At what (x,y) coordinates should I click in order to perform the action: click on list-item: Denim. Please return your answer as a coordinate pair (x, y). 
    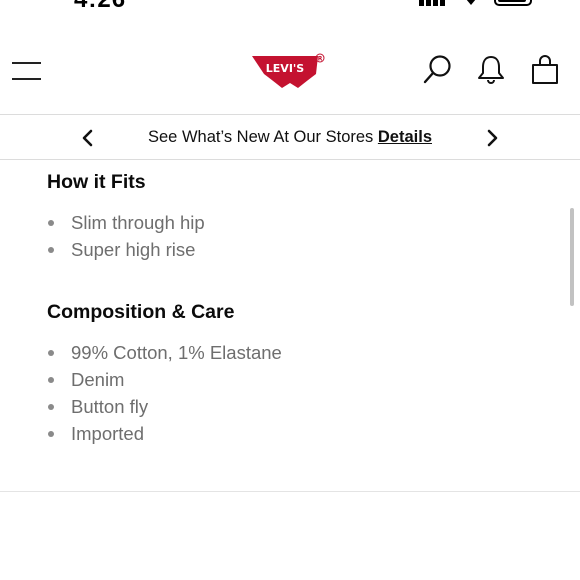
    Looking at the image, I should click on (164, 379).